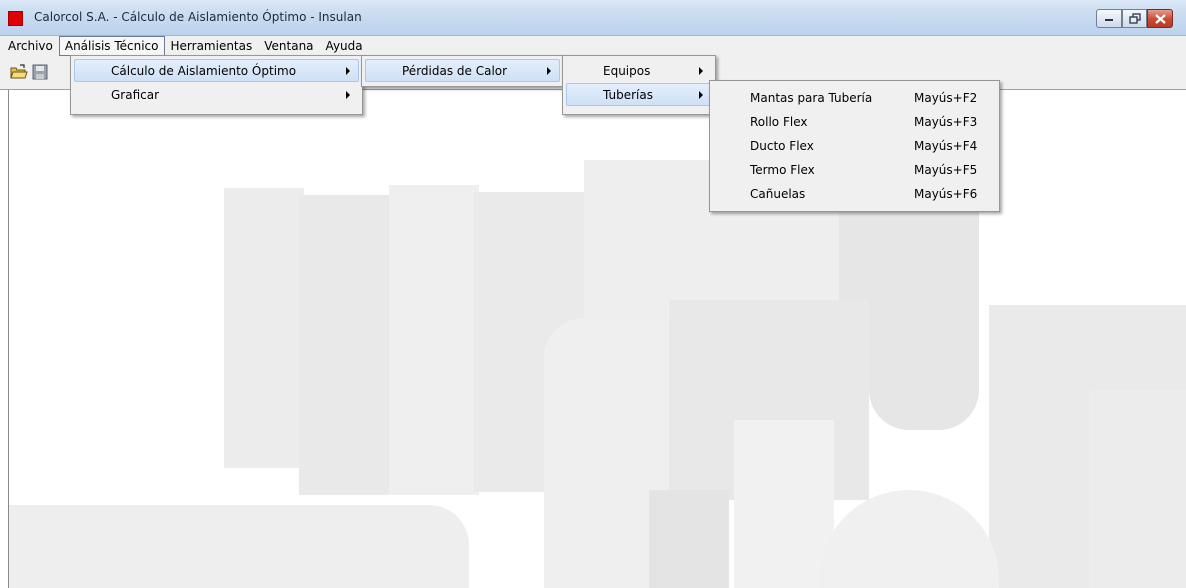  I want to click on save-button, so click(40, 72).